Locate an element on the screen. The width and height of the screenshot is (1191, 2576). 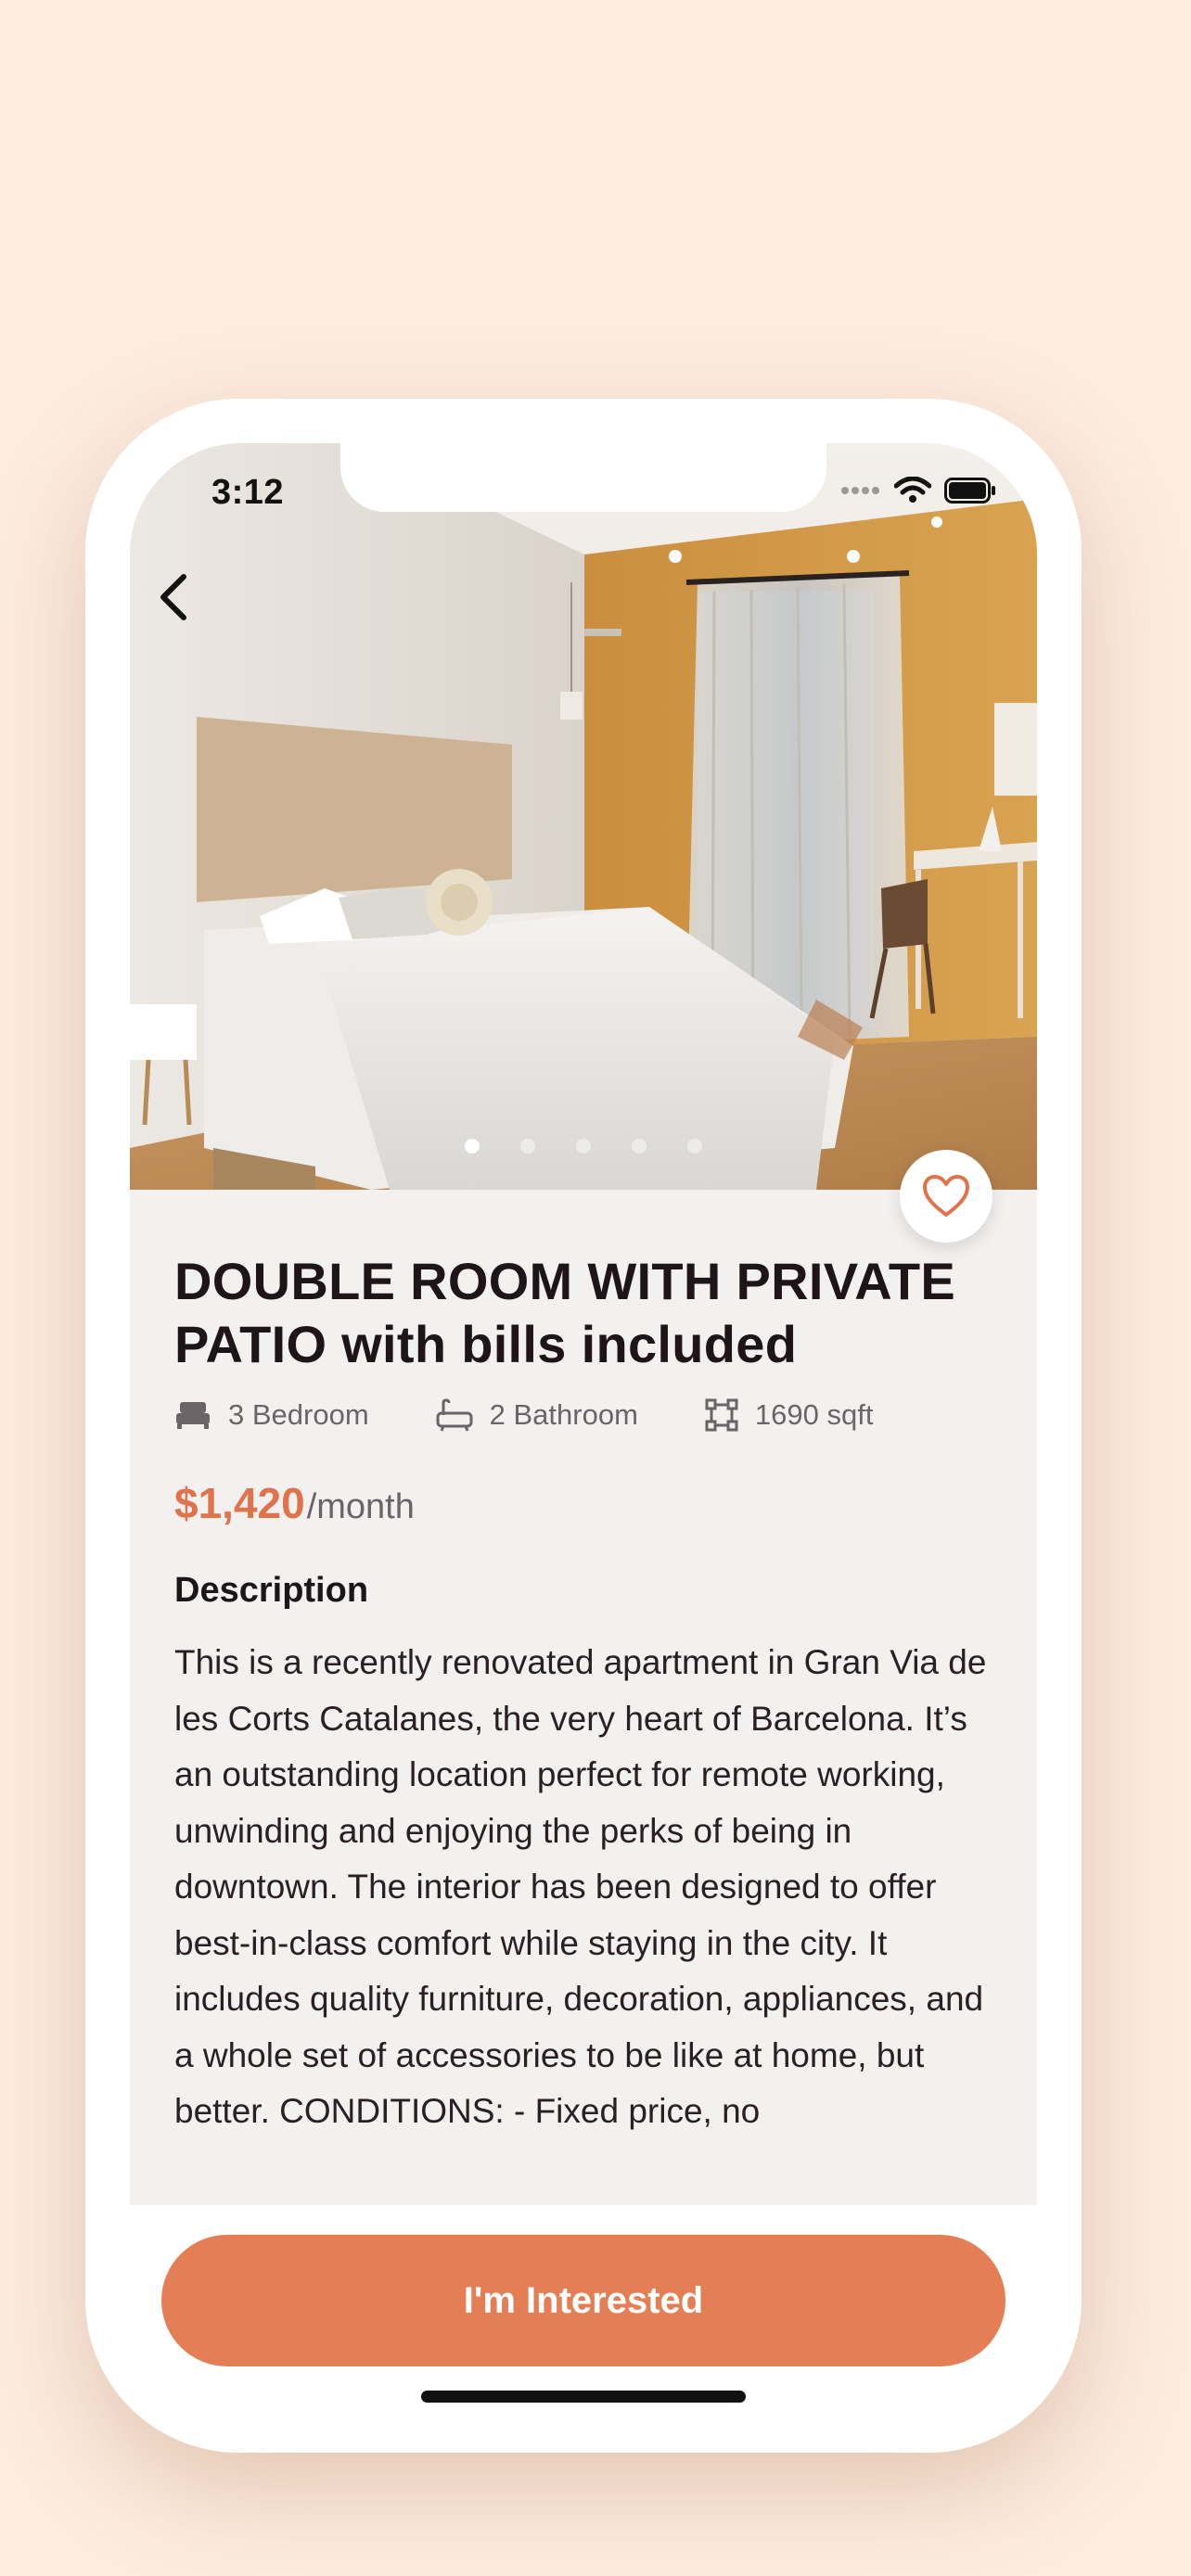
interested-button: I'm Interested is located at coordinates (583, 2300).